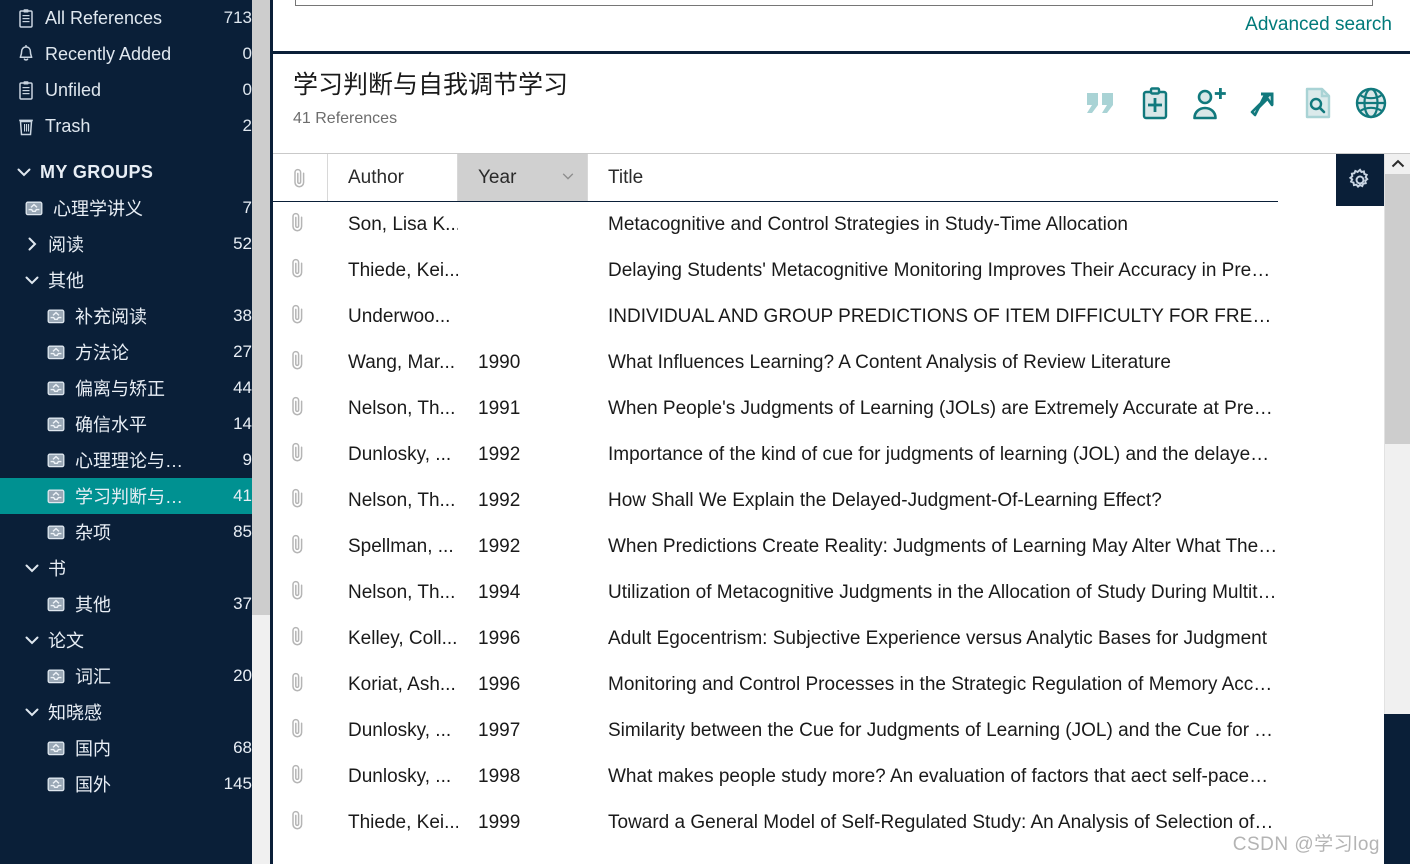  Describe the element at coordinates (135, 712) in the screenshot. I see `sidebar-group-15: 知晓感` at that location.